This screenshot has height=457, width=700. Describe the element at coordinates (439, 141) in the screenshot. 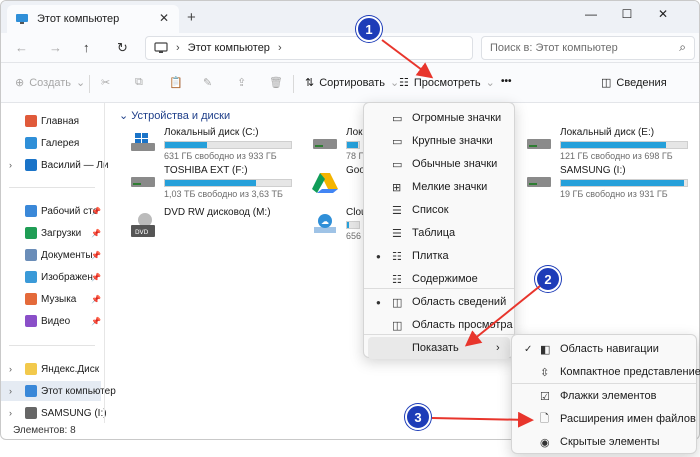

I see `view-menu-item: ▭ Крупные значки` at that location.